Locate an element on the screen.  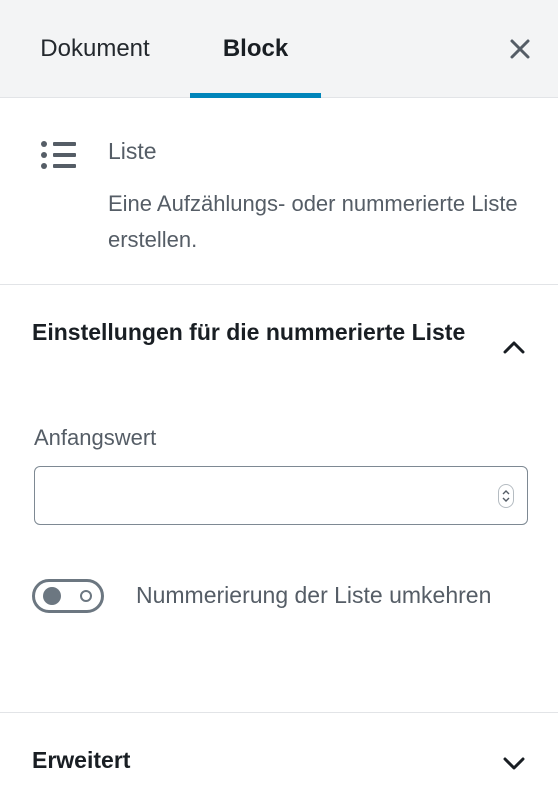
spinner-arrows-icon is located at coordinates (506, 496).